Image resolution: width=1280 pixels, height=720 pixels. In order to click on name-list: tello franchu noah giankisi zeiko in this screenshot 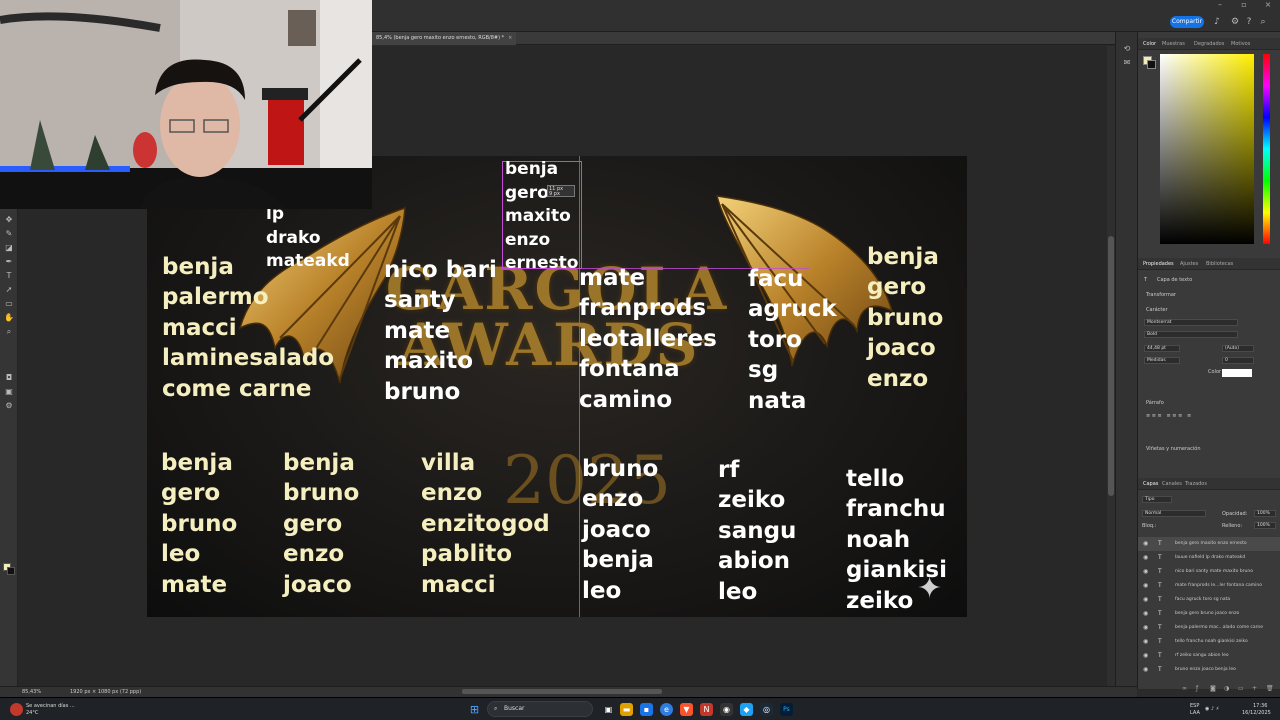, I will do `click(896, 540)`.